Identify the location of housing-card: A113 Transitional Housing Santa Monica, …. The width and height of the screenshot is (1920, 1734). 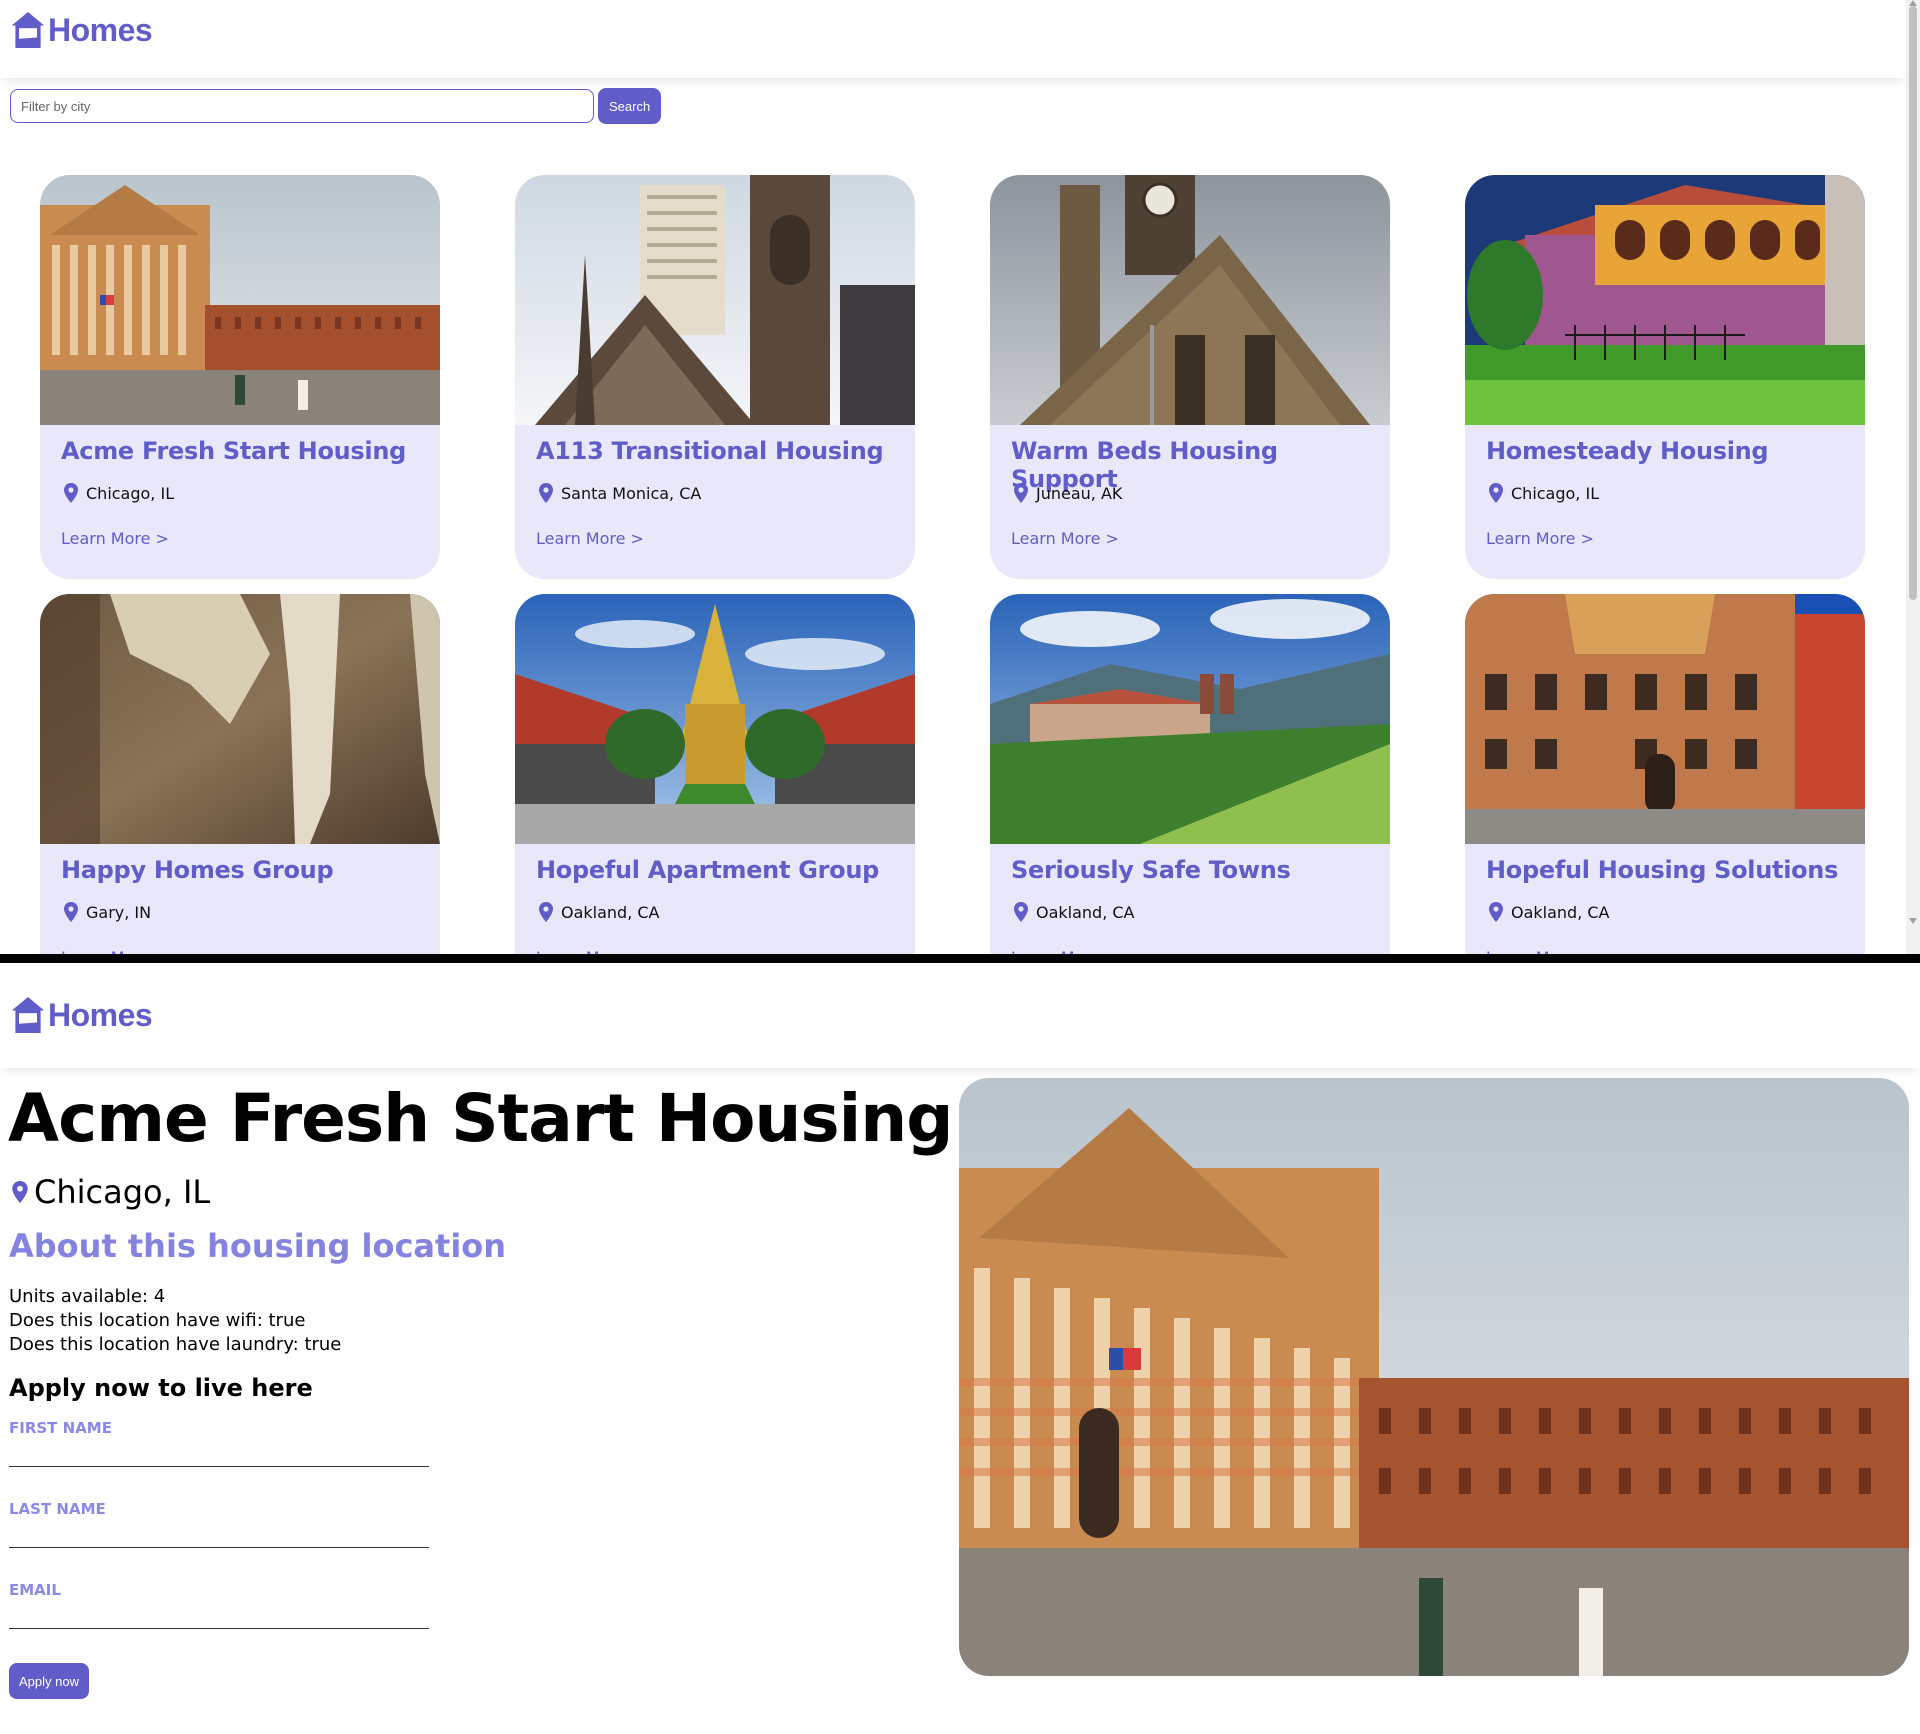
(715, 377).